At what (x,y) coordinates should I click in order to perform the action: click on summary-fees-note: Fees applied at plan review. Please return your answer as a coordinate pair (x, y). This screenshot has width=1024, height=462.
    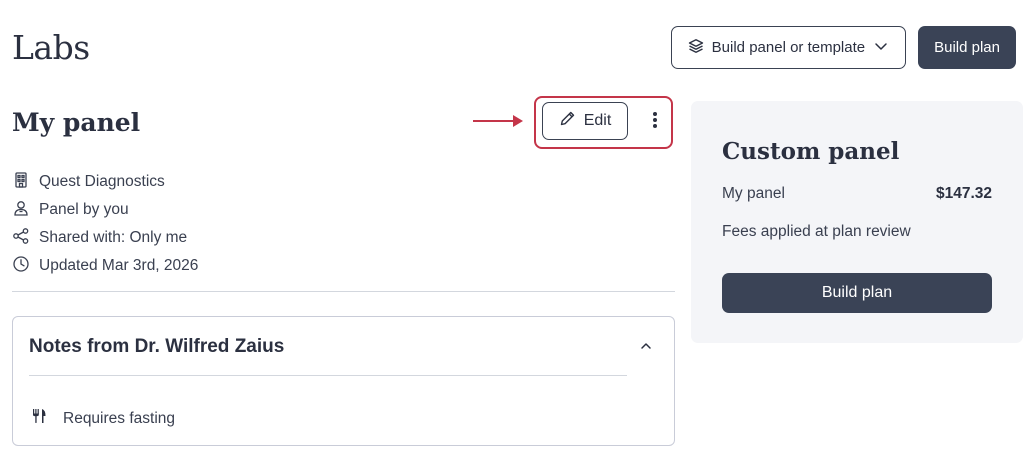
    Looking at the image, I should click on (816, 231).